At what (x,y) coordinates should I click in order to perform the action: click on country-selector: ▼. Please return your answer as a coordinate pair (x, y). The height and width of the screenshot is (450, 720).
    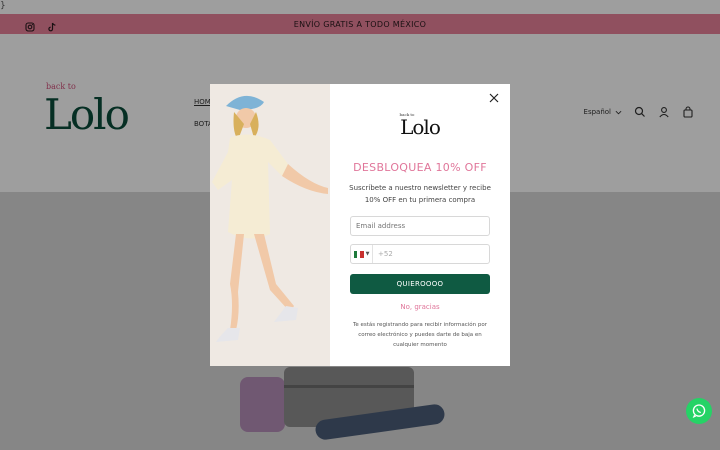
    Looking at the image, I should click on (362, 254).